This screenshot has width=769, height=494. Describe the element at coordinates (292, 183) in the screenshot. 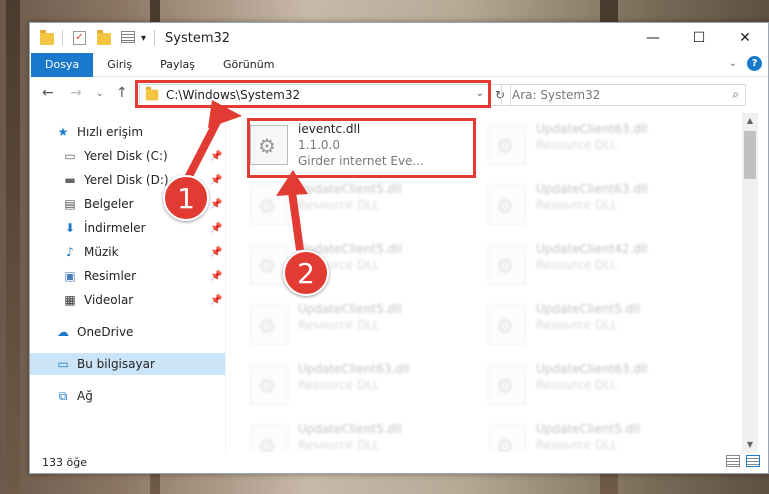

I see `arrow-2-head` at that location.